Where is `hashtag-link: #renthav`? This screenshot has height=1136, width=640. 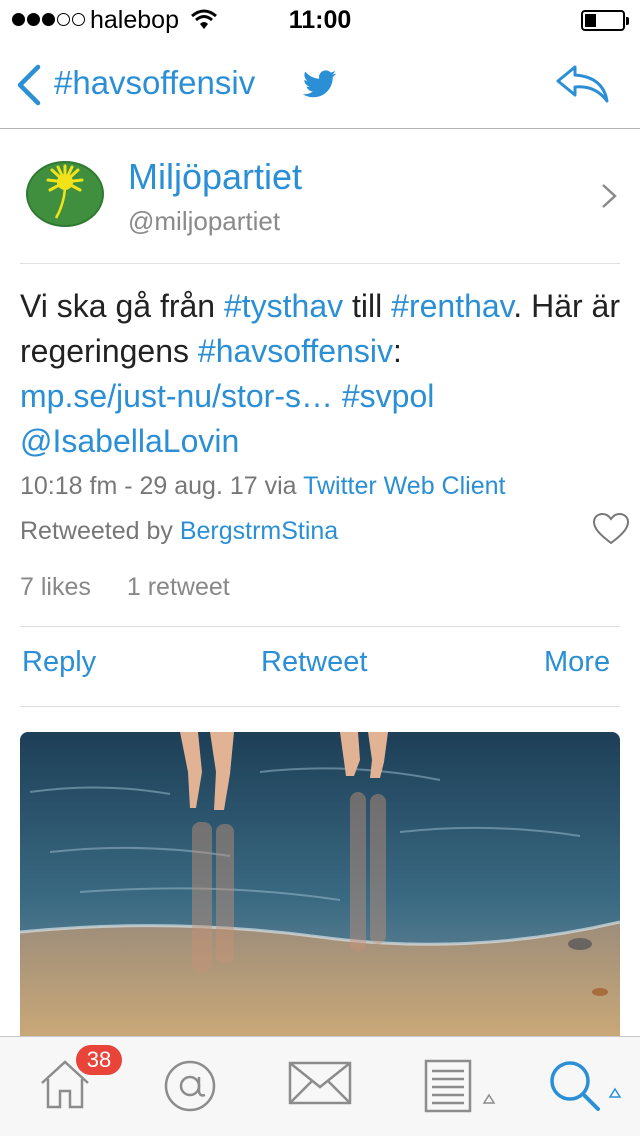 hashtag-link: #renthav is located at coordinates (452, 306).